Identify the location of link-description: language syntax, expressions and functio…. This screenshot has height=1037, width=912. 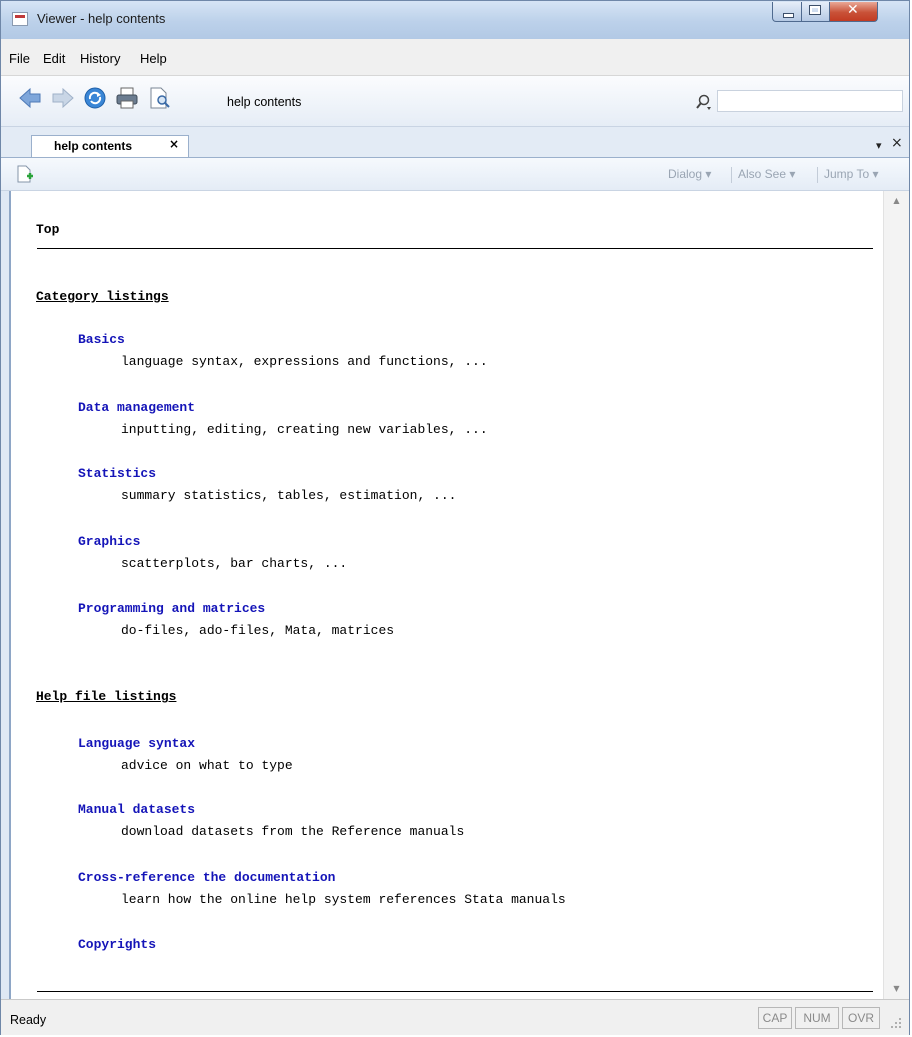
(304, 361).